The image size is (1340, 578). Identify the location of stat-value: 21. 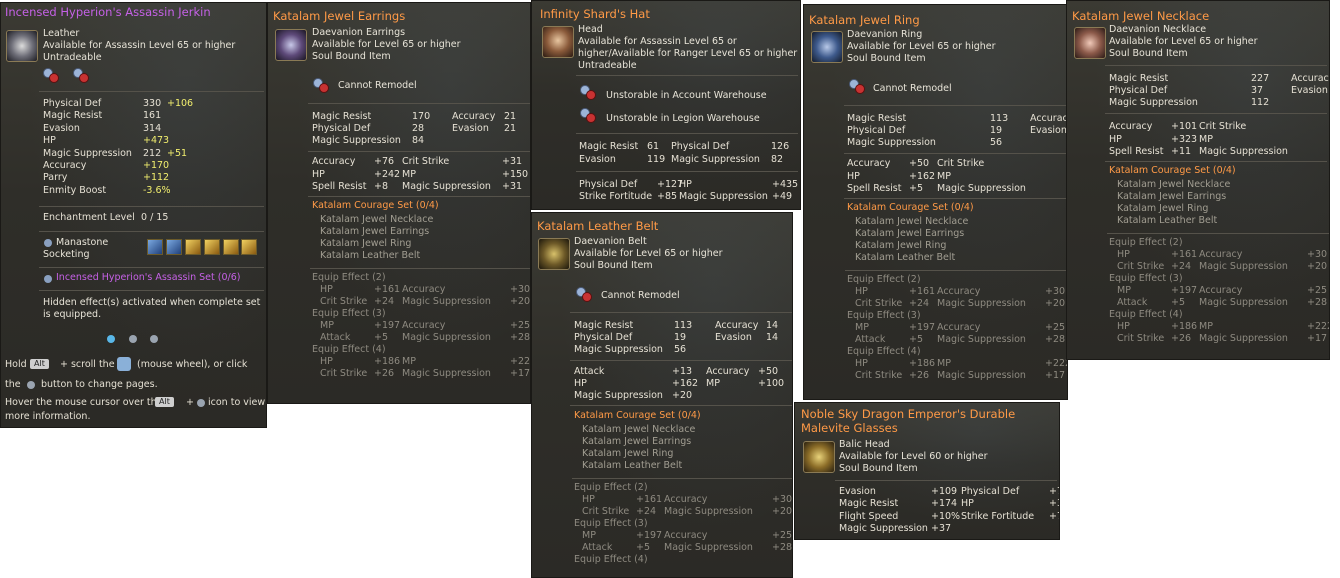
(510, 128).